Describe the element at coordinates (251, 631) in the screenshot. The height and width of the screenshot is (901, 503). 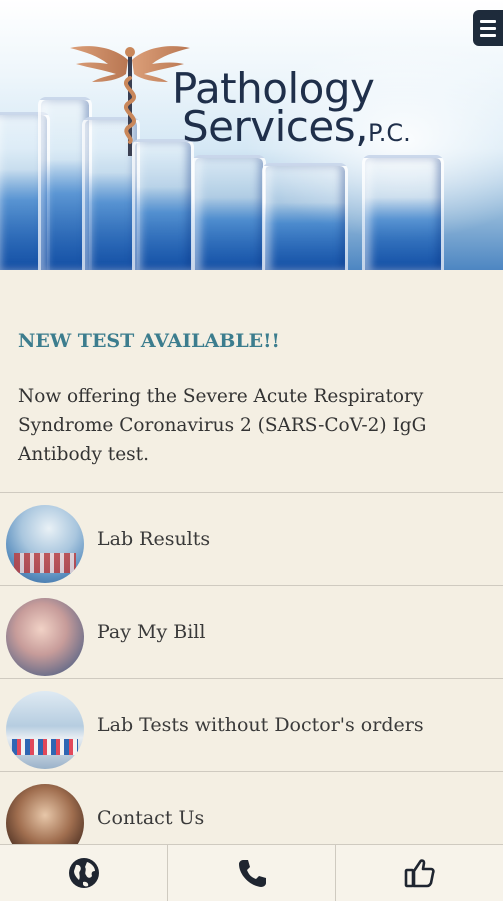
I see `menu-item-pay-bill: Pay My Bill` at that location.